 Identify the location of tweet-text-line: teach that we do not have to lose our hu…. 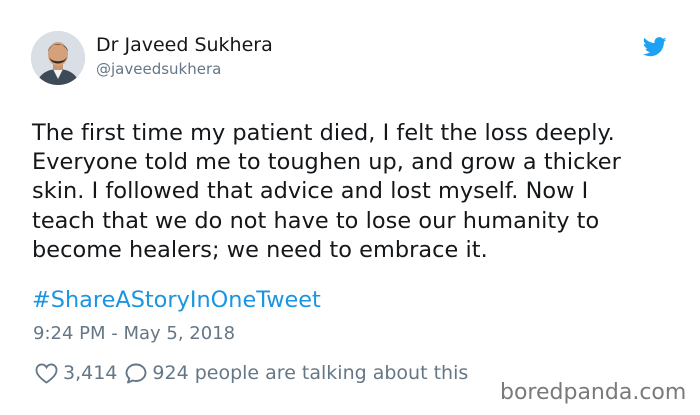
(316, 220).